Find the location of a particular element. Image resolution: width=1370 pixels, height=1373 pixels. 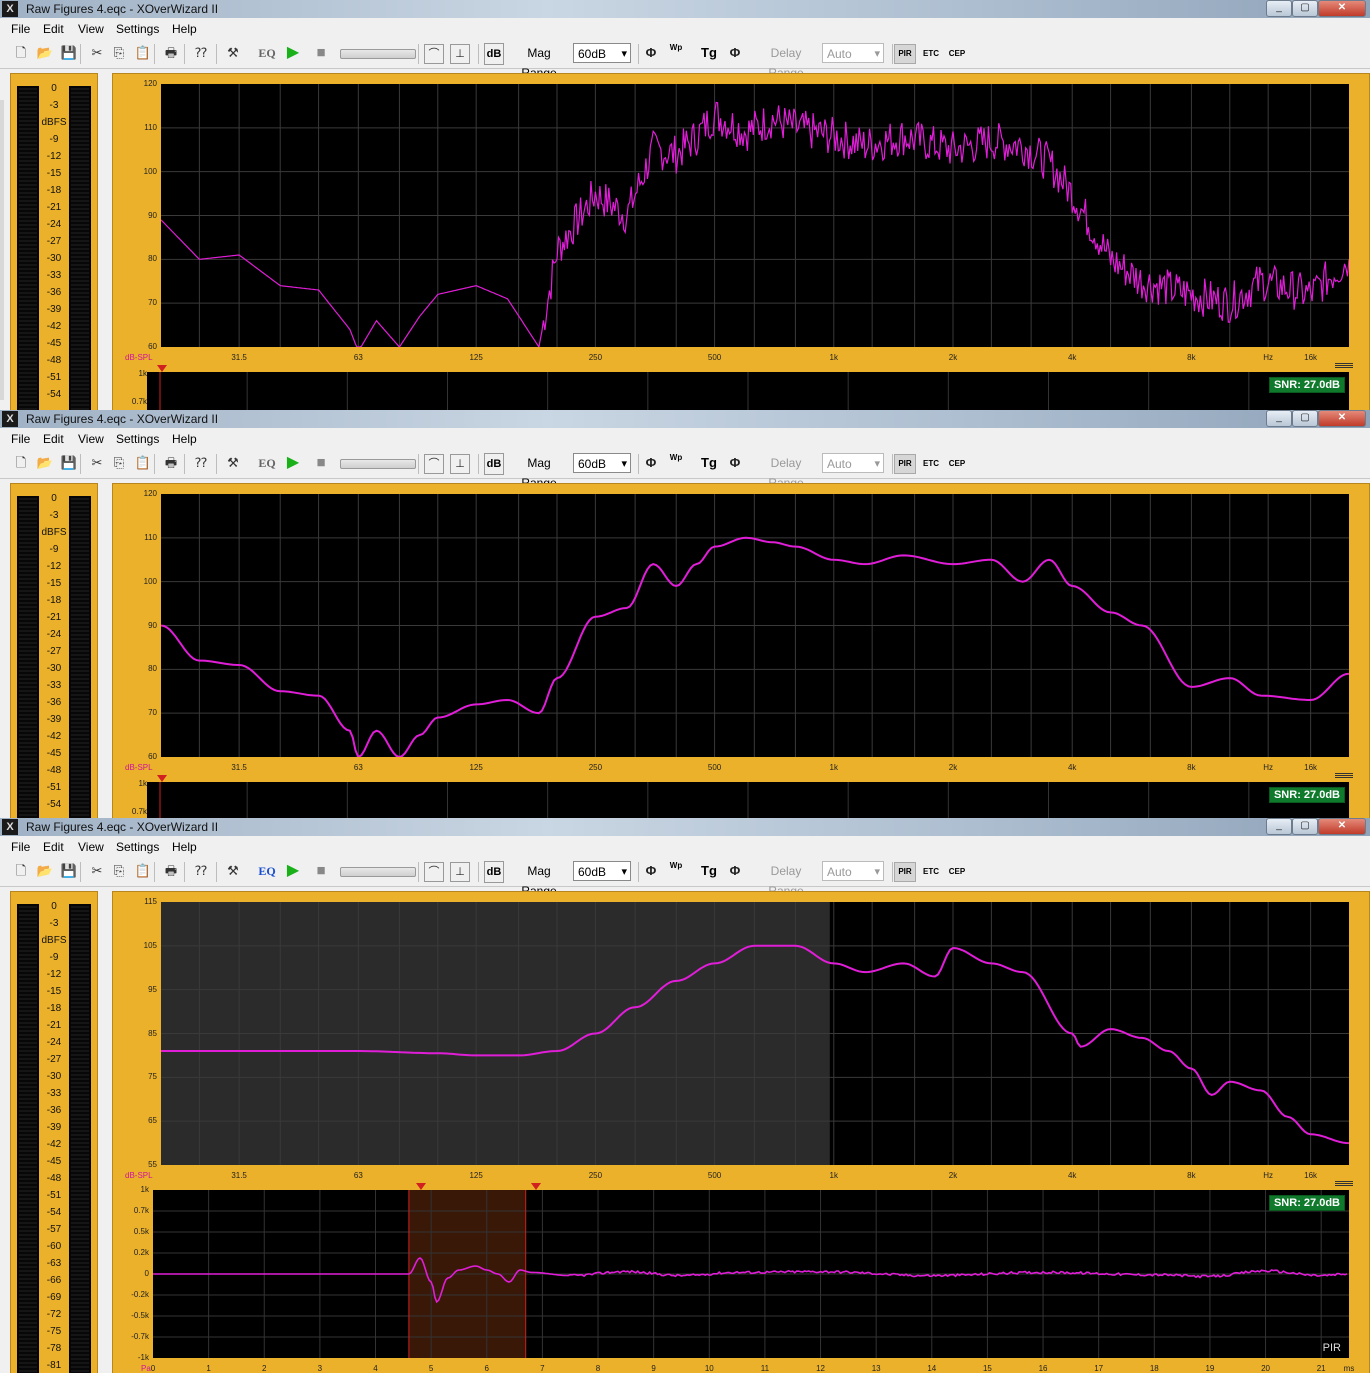

impulse-plot: SNR: 27.0dB PIR is located at coordinates (751, 1274).